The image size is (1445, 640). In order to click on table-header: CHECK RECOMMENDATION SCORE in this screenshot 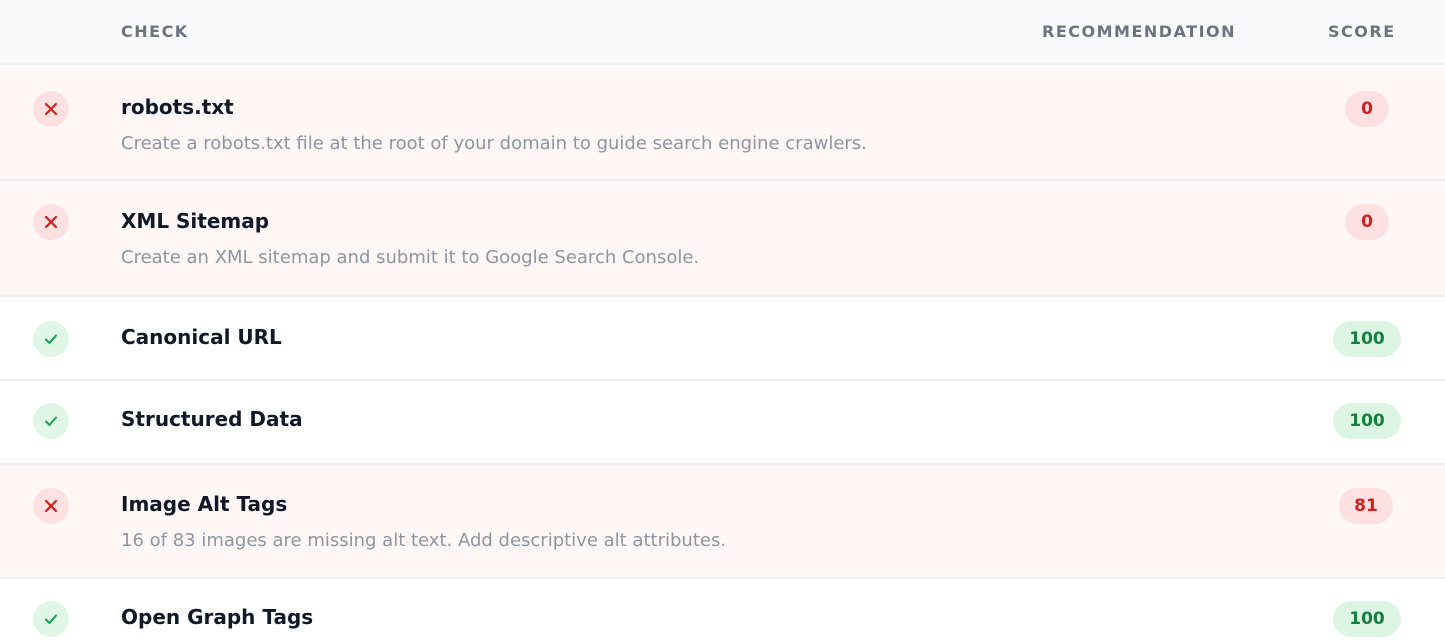, I will do `click(722, 32)`.